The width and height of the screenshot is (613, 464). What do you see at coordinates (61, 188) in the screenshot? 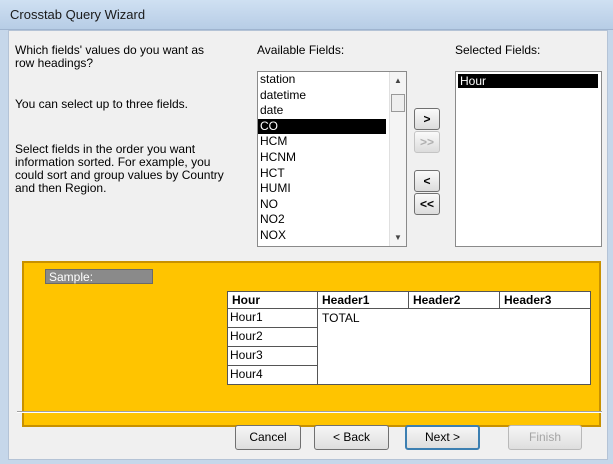
I see `instruction-order-line4: and then Region.` at bounding box center [61, 188].